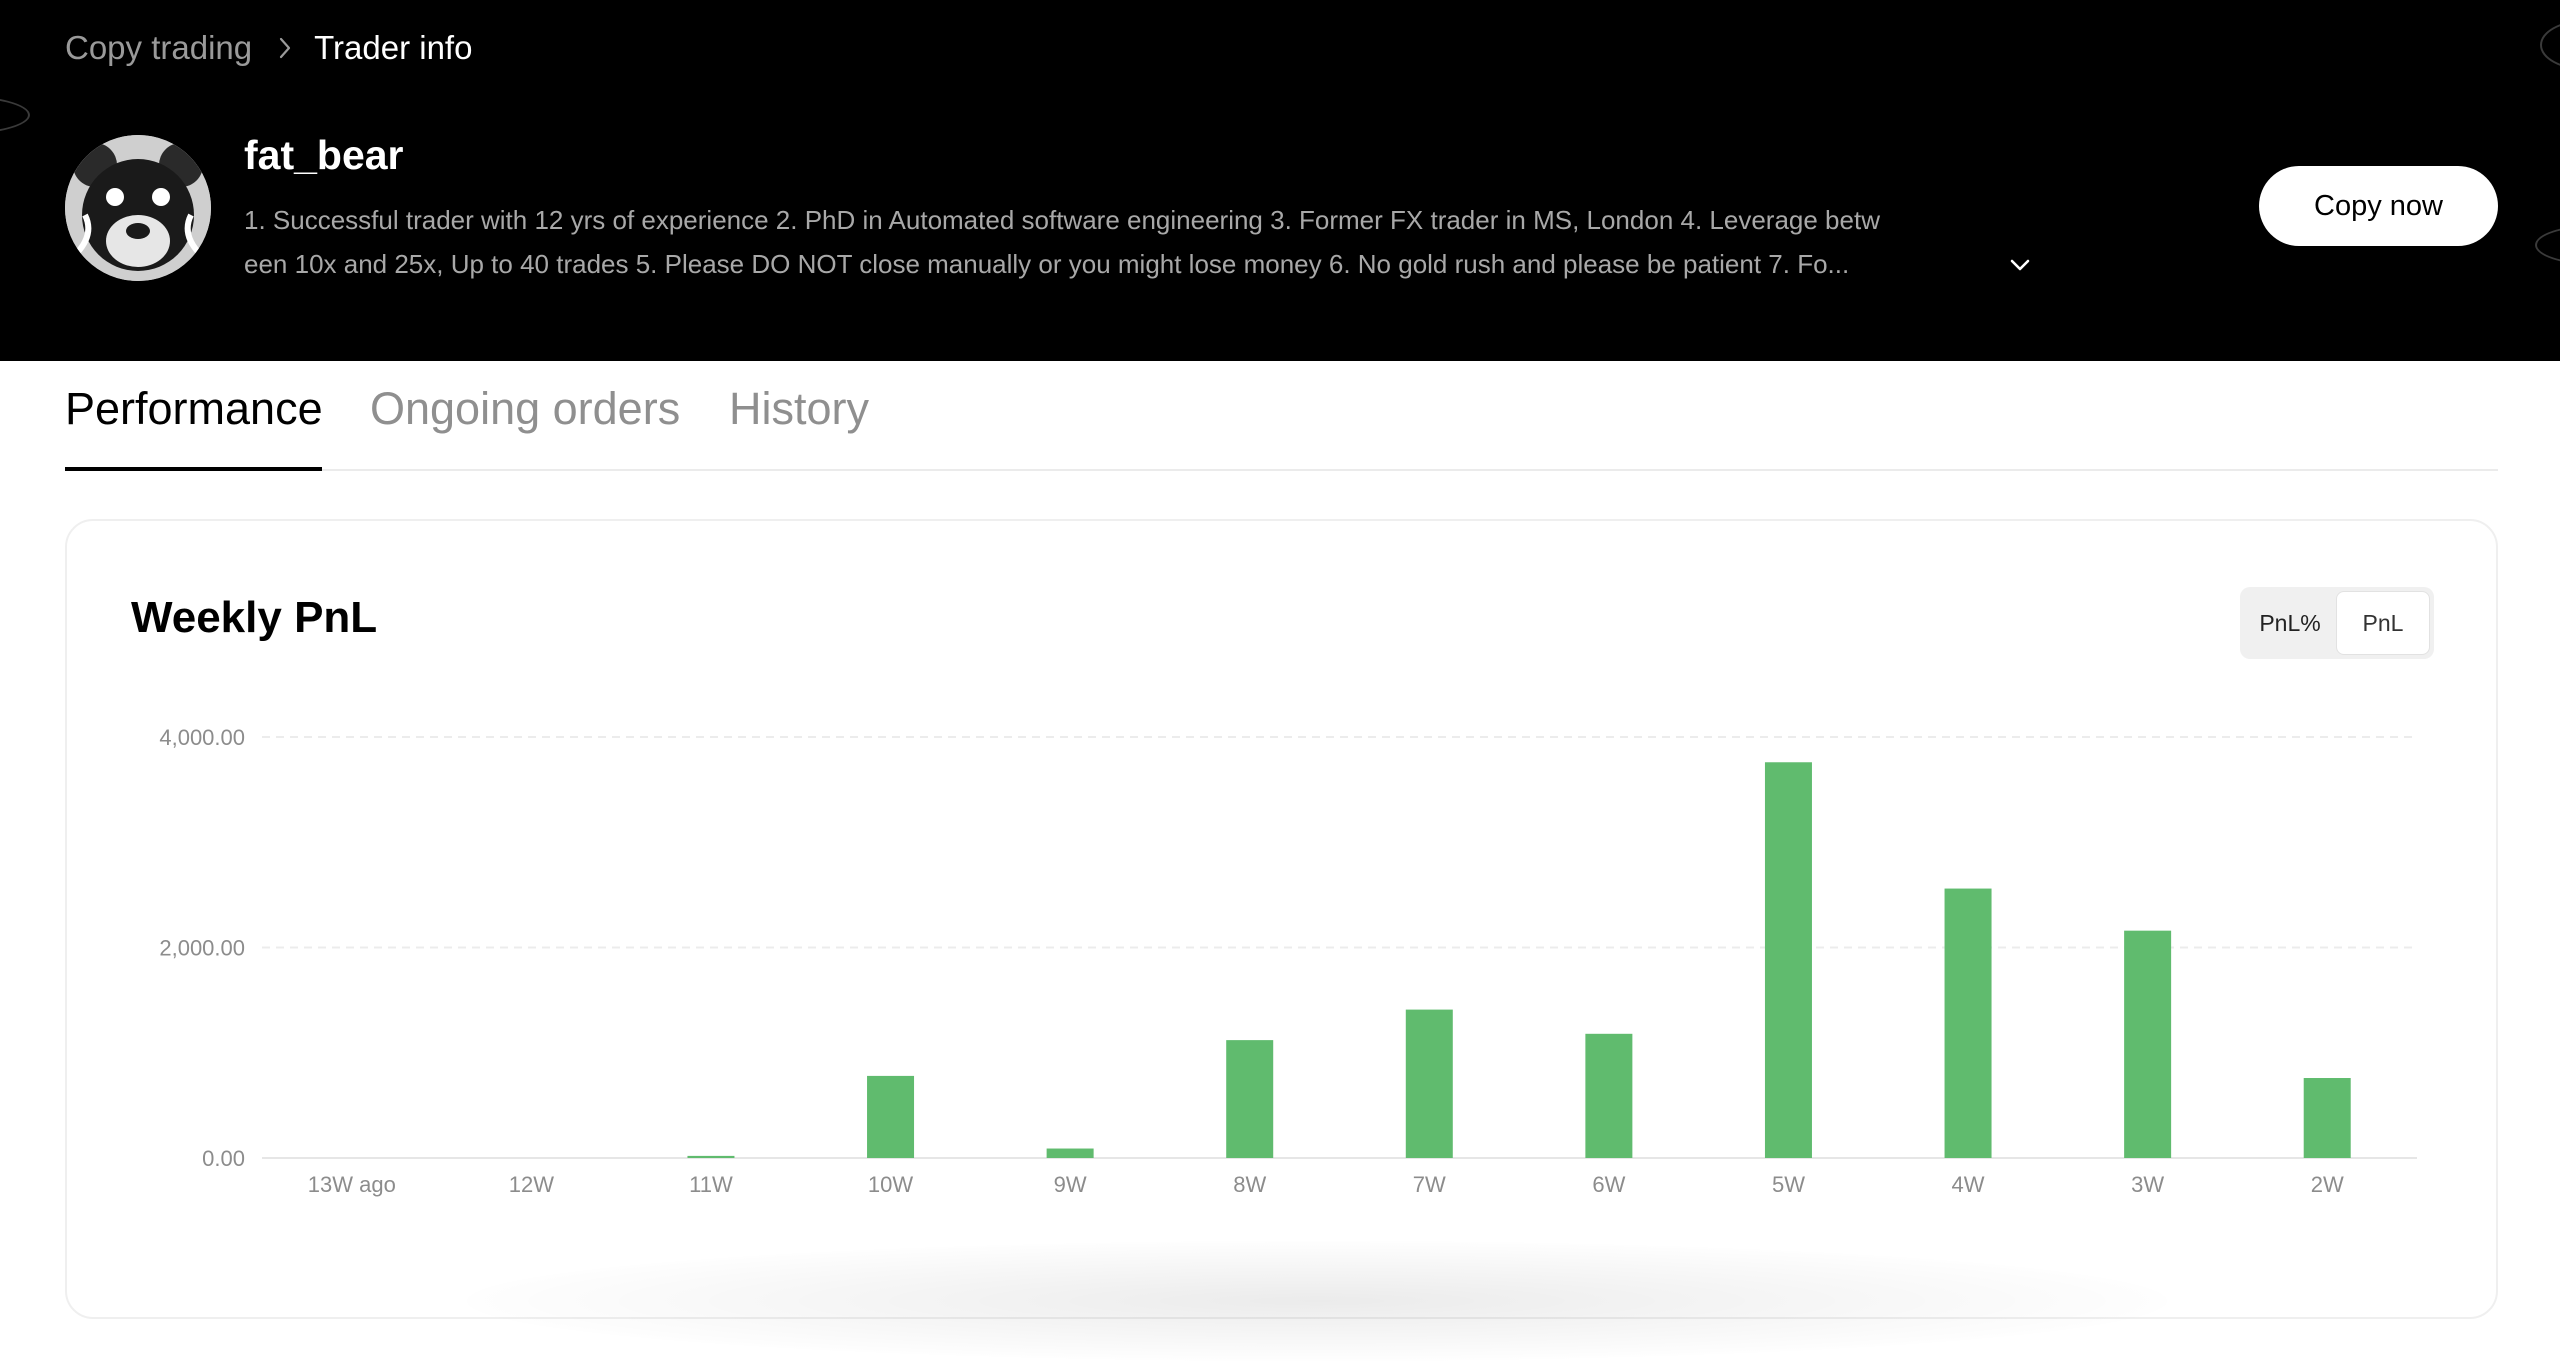 The width and height of the screenshot is (2560, 1361). What do you see at coordinates (2378, 206) in the screenshot?
I see `copy-now-button: Copy now` at bounding box center [2378, 206].